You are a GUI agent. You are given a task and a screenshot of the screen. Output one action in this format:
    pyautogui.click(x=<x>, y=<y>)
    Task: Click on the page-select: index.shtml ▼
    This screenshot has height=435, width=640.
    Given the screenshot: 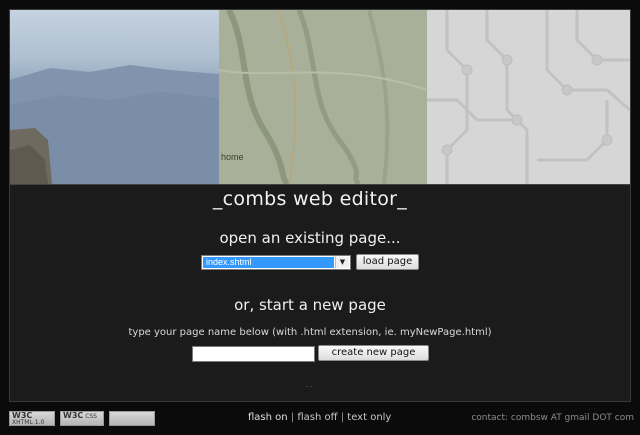 What is the action you would take?
    pyautogui.click(x=276, y=262)
    